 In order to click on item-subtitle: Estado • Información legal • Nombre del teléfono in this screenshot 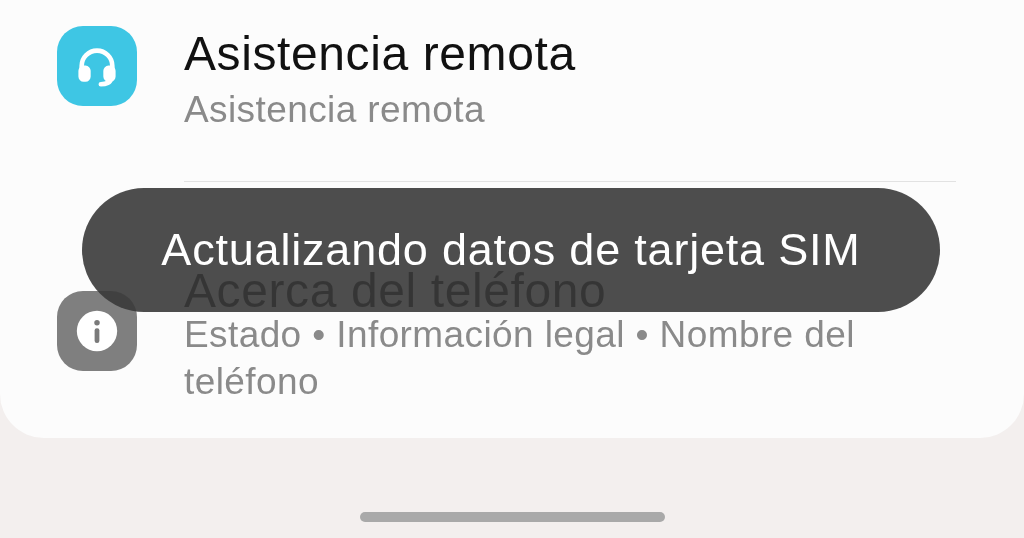, I will do `click(520, 358)`.